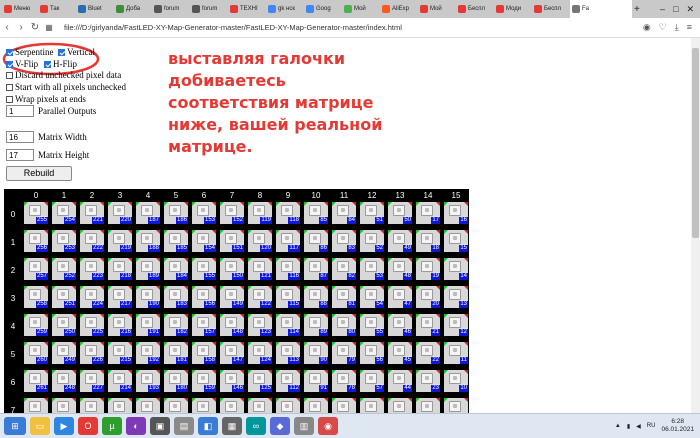 Image resolution: width=700 pixels, height=438 pixels. I want to click on matrix-pixel-cell: 79, so click(344, 353).